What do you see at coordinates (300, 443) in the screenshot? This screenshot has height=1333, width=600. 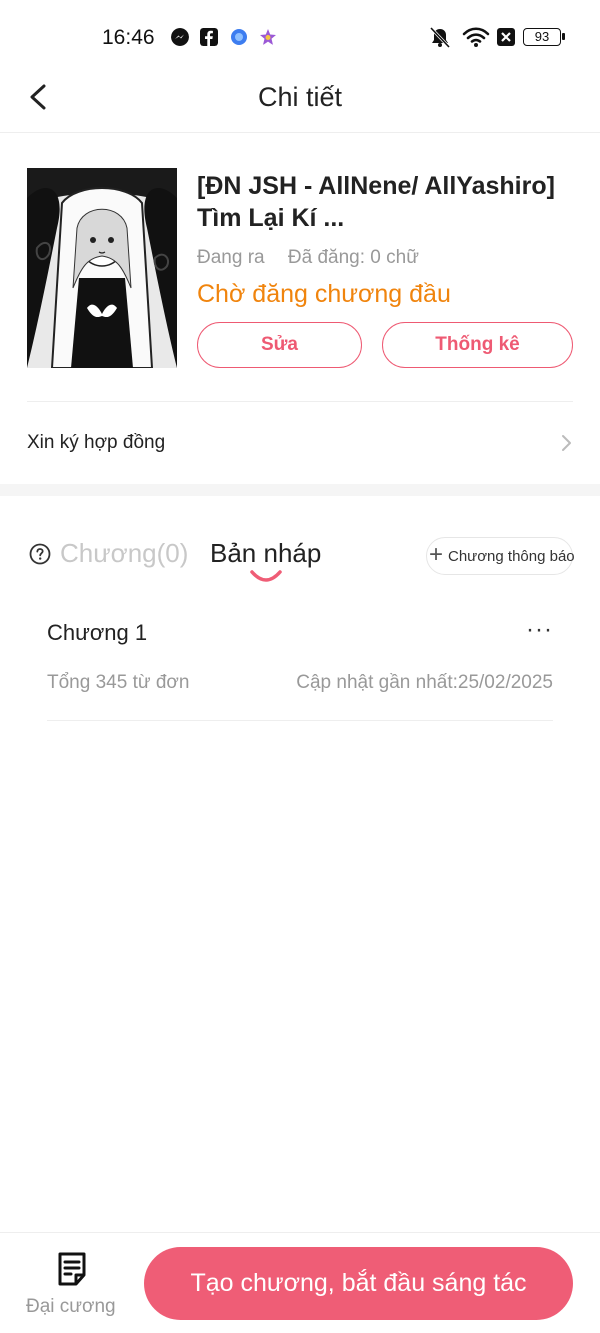 I see `contract-row: Xin ký hợp đồng` at bounding box center [300, 443].